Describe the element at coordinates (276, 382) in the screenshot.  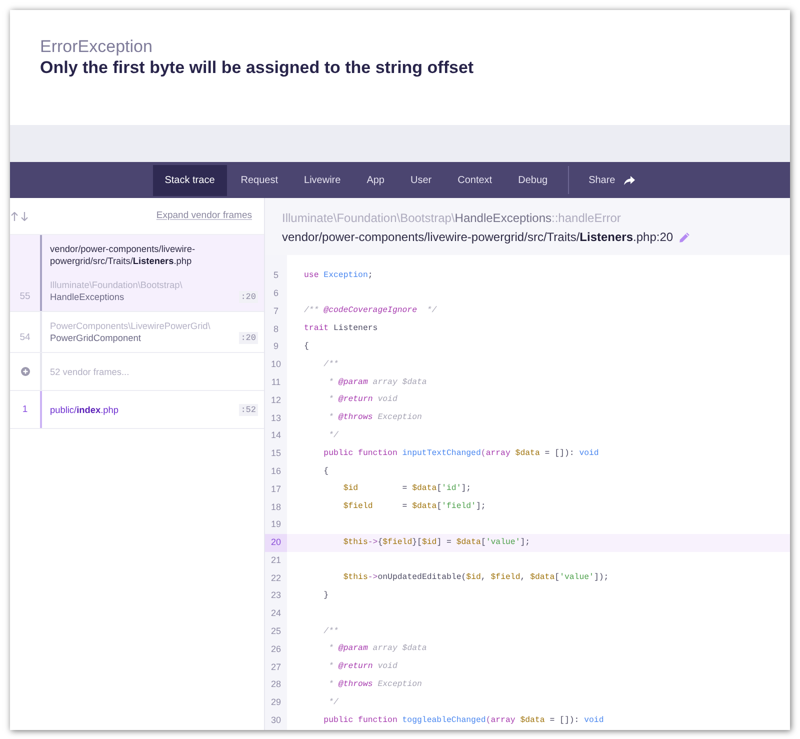
I see `line-number: 11` at that location.